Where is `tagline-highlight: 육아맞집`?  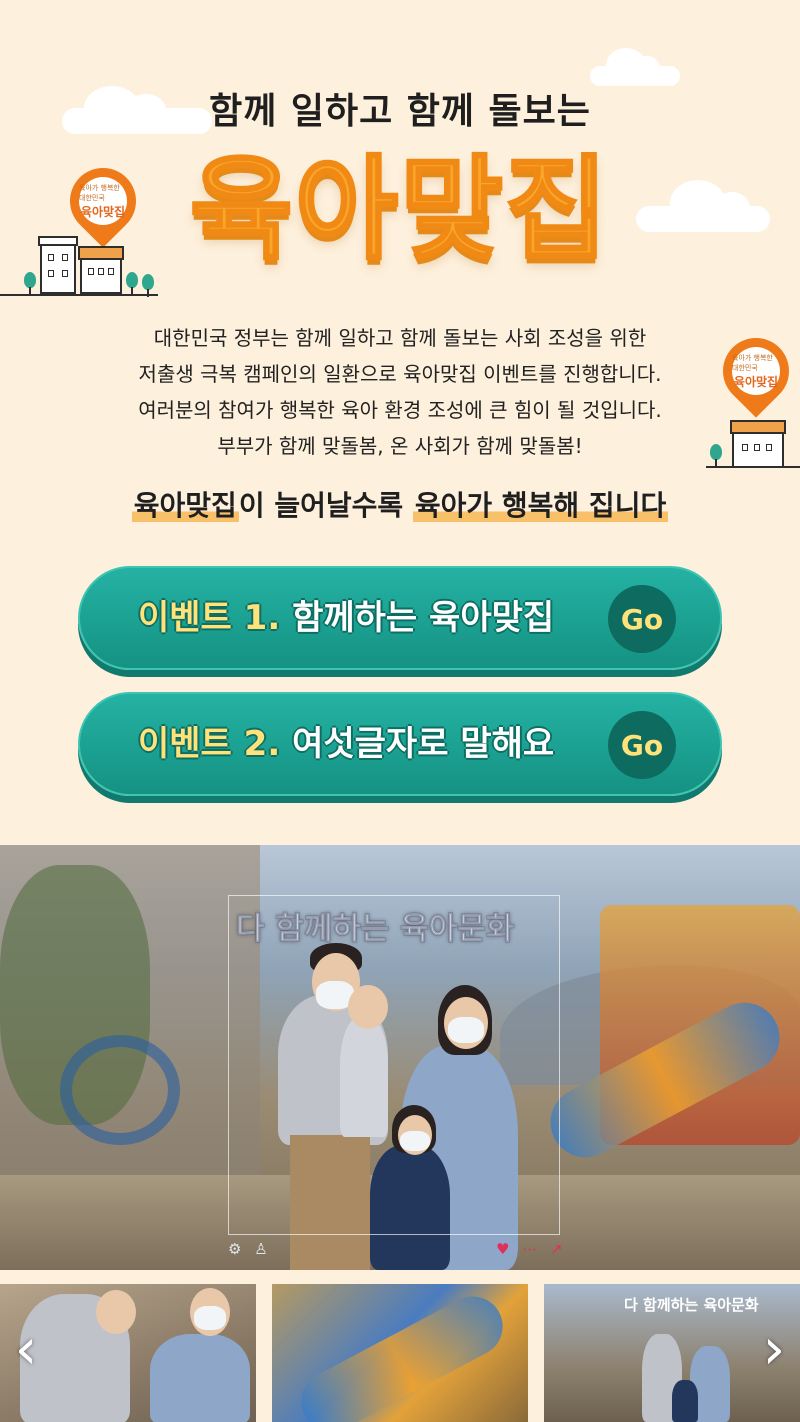 tagline-highlight: 육아맞집 is located at coordinates (185, 505).